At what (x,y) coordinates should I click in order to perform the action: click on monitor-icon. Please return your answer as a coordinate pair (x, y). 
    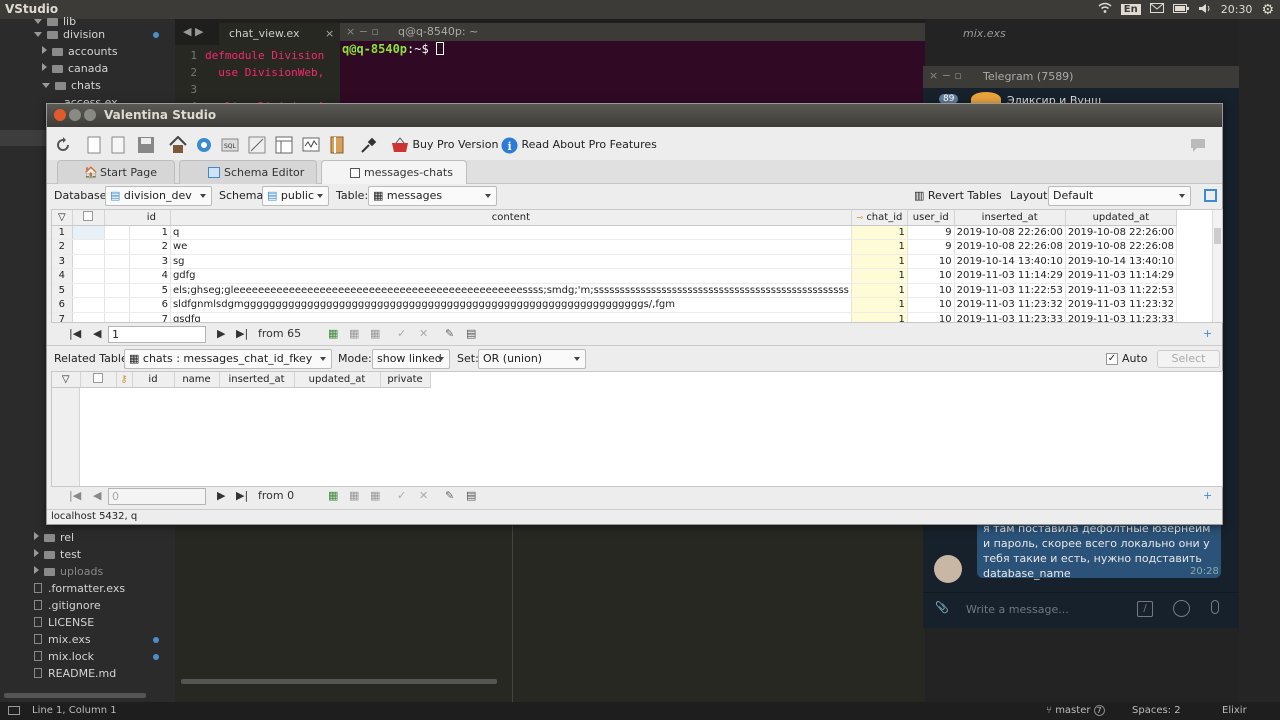
    Looking at the image, I should click on (311, 145).